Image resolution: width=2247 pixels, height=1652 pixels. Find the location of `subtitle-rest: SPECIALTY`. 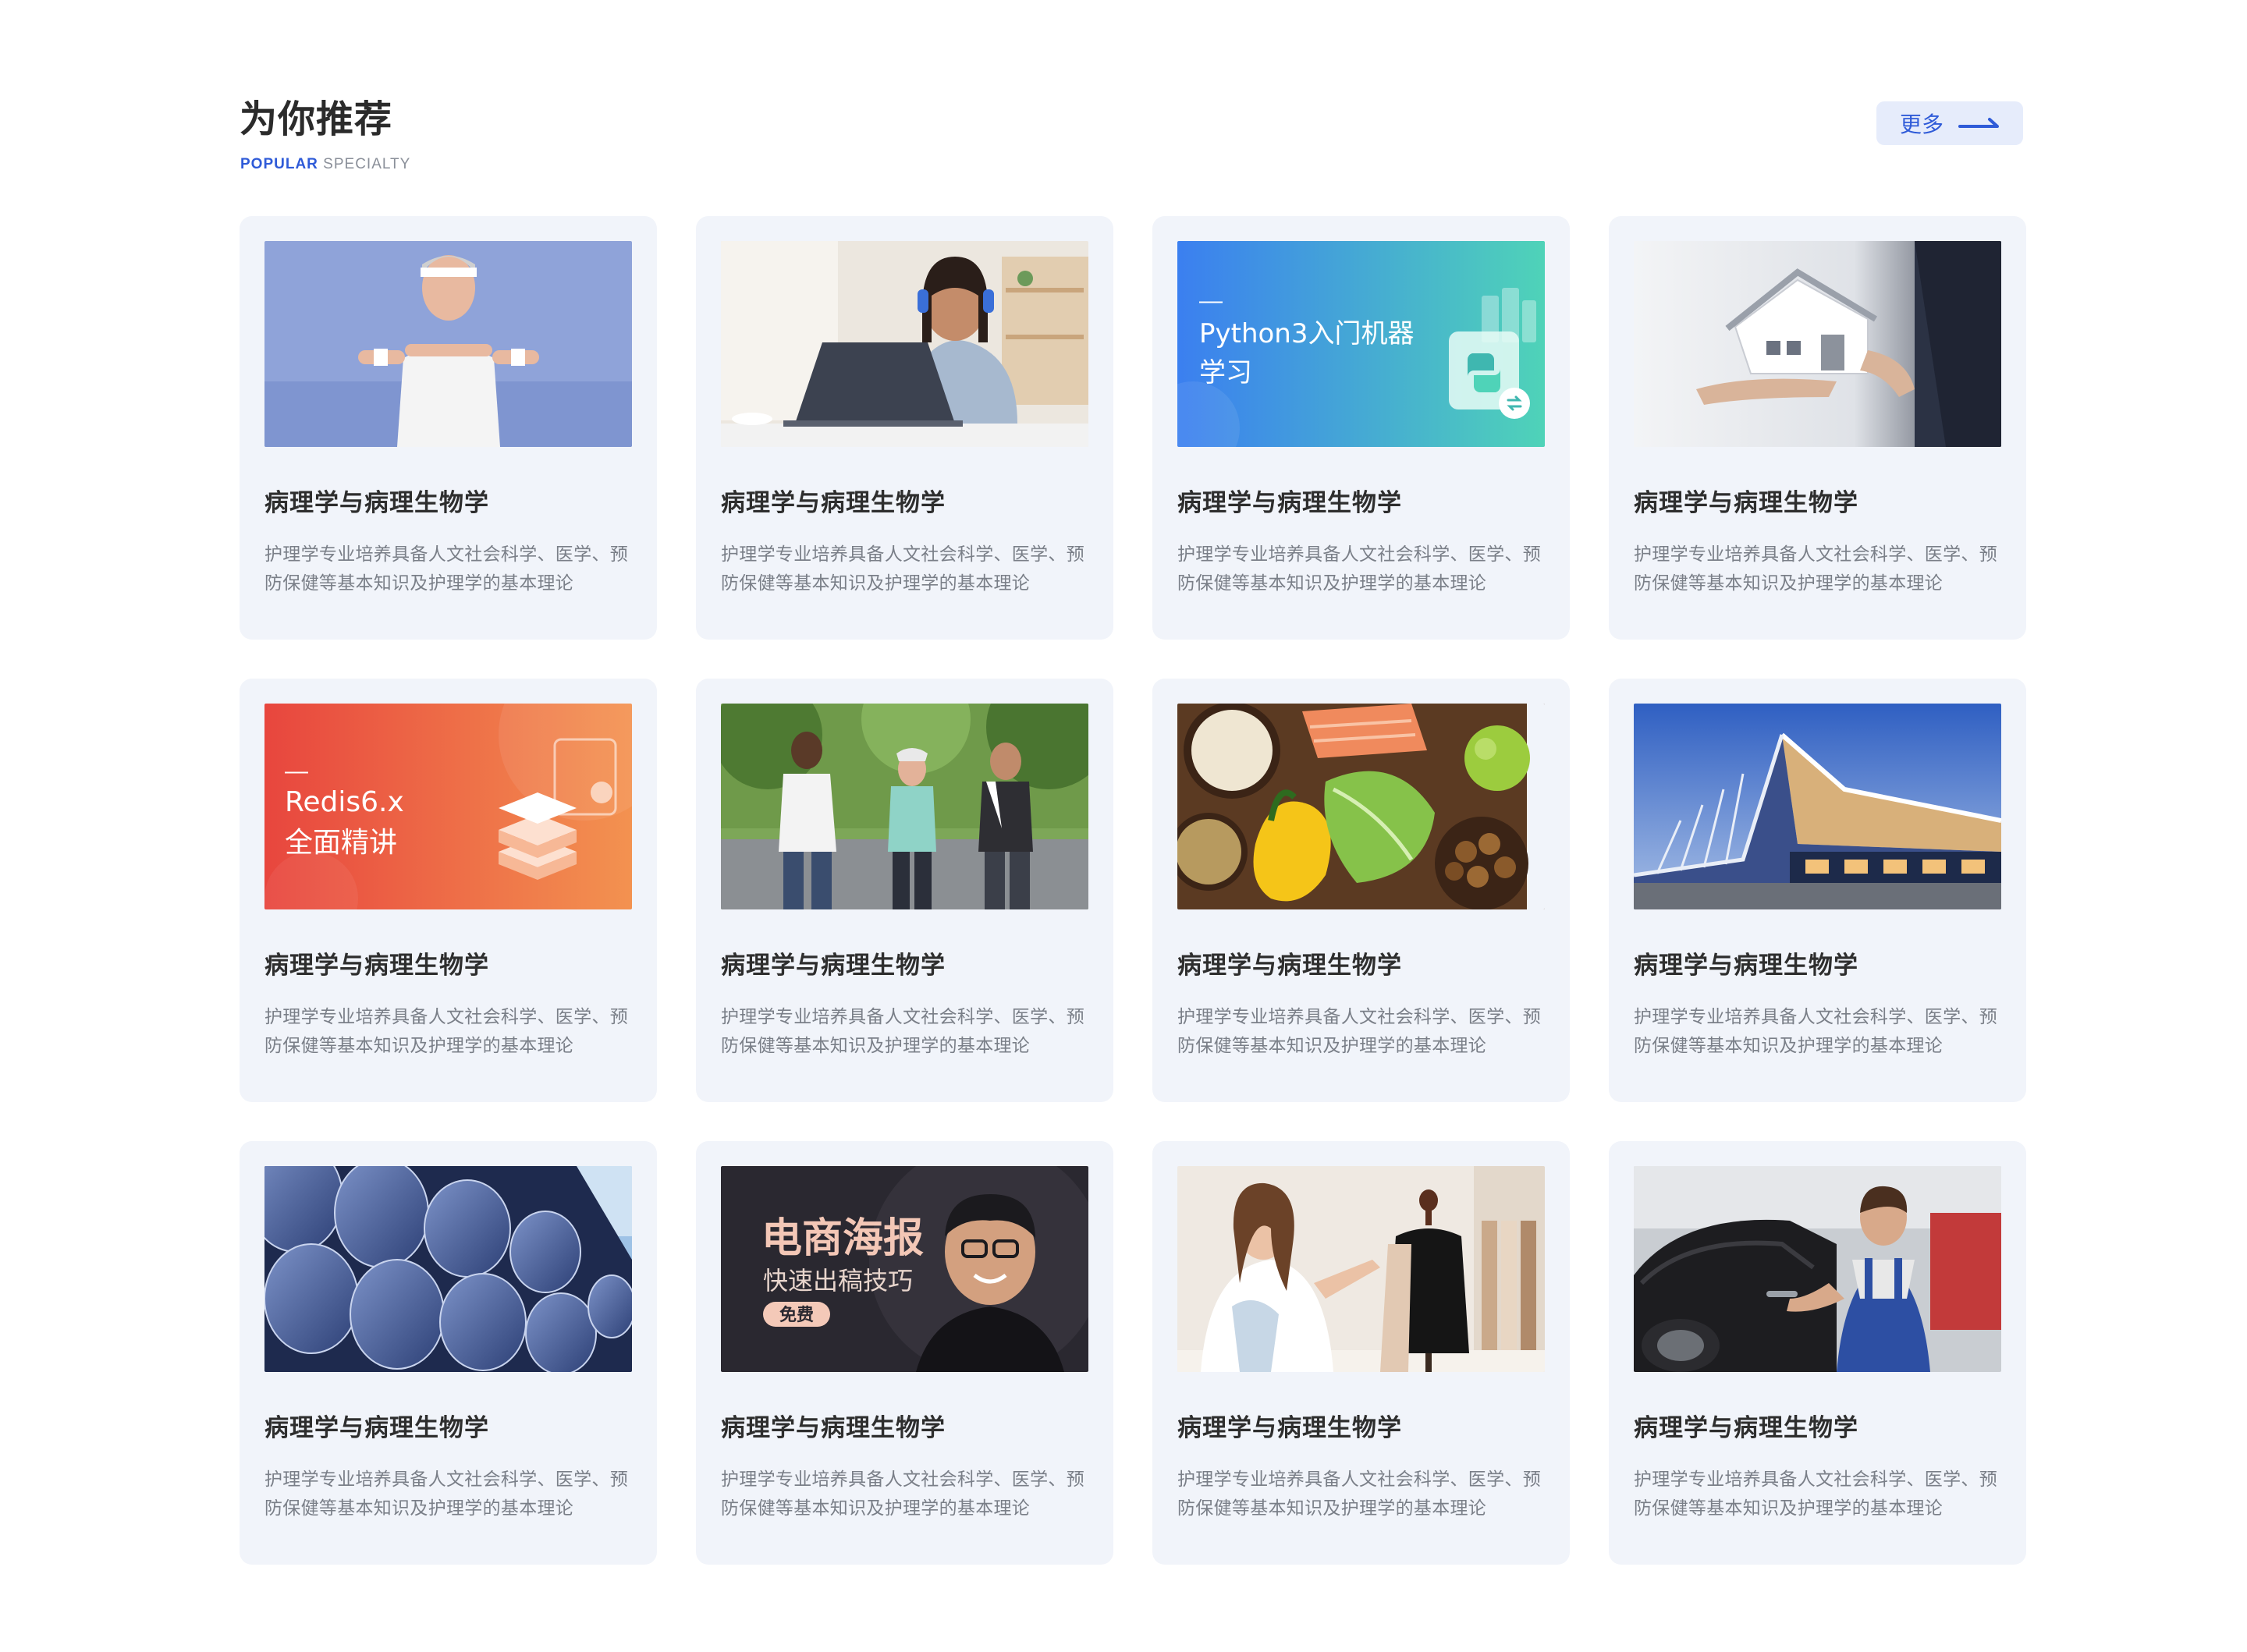

subtitle-rest: SPECIALTY is located at coordinates (364, 164).